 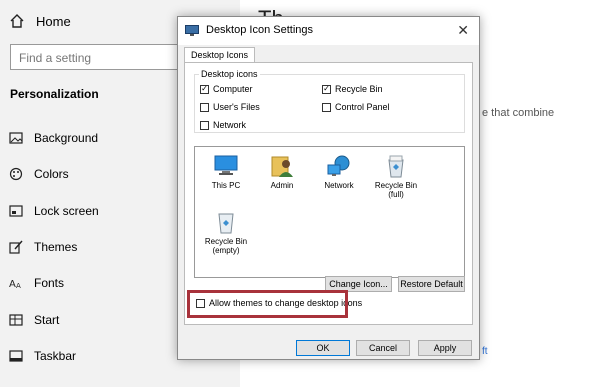 What do you see at coordinates (51, 174) in the screenshot?
I see `sidebar-item-label: Colors` at bounding box center [51, 174].